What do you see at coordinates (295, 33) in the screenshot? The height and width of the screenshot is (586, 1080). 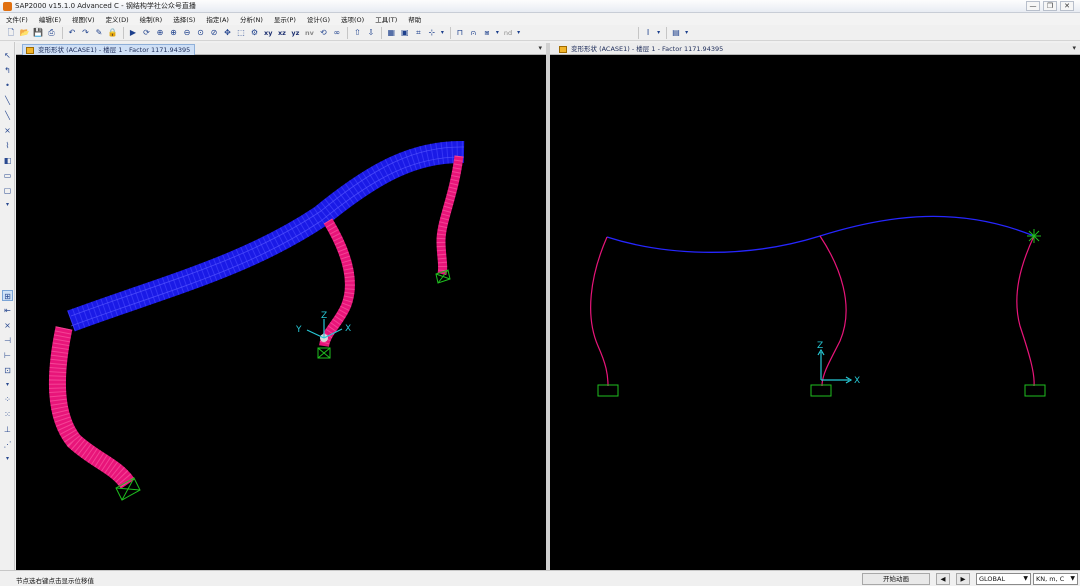 I see `view-yz-button: yz` at bounding box center [295, 33].